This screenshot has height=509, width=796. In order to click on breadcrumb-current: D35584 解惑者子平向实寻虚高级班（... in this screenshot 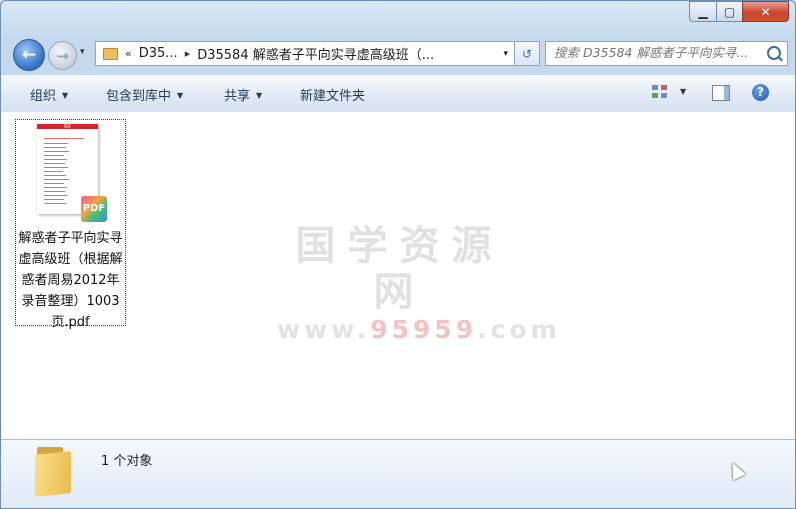, I will do `click(315, 53)`.